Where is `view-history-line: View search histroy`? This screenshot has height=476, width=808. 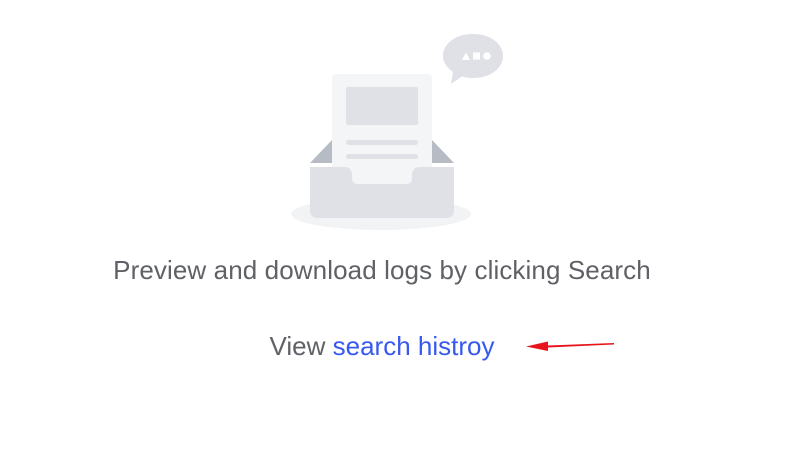
view-history-line: View search histroy is located at coordinates (382, 346).